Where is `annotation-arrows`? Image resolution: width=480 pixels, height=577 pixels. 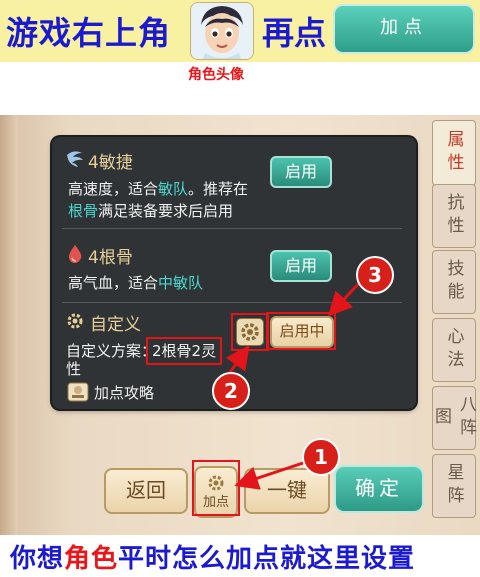
annotation-arrows is located at coordinates (294, 384).